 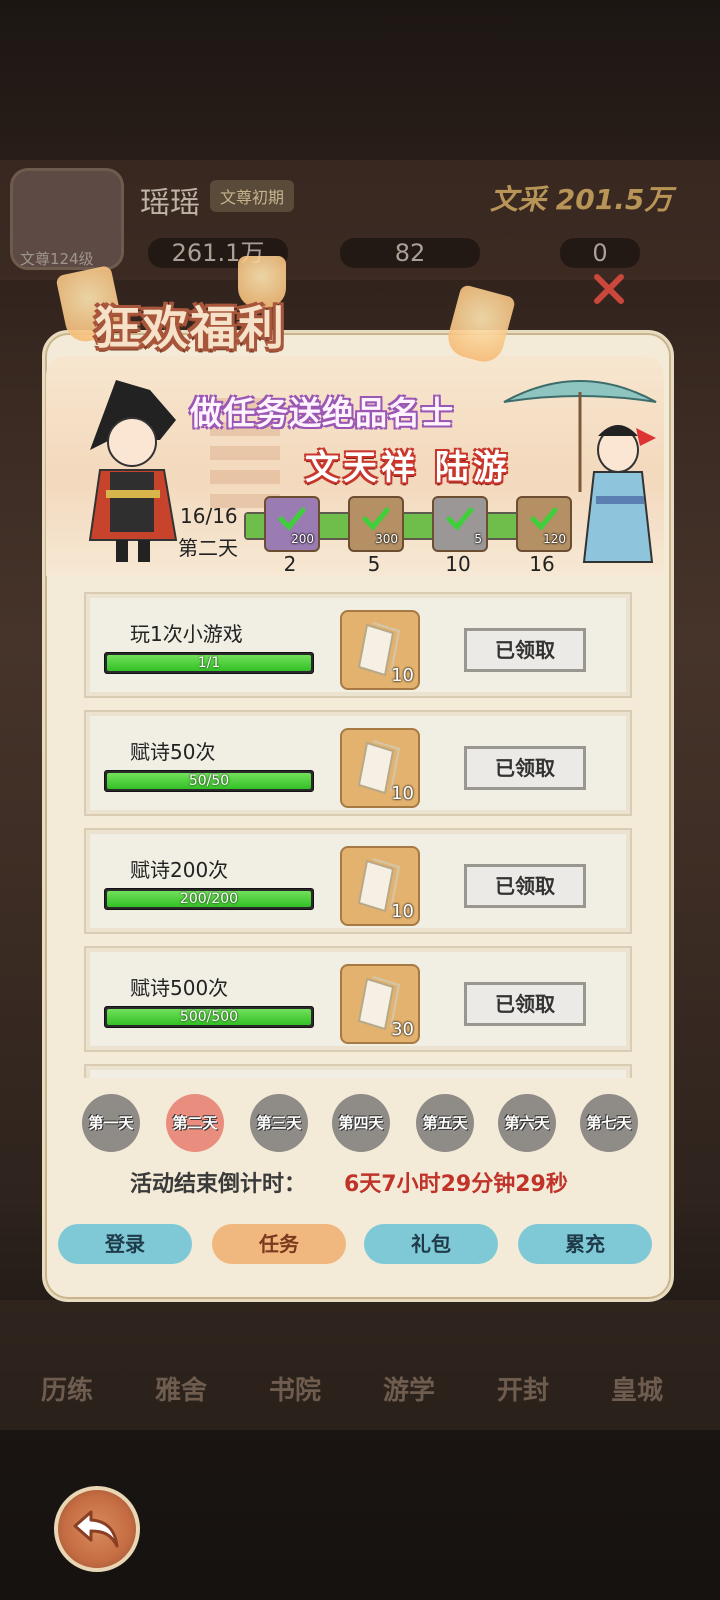 What do you see at coordinates (279, 1123) in the screenshot?
I see `day-tab-3: 第三天` at bounding box center [279, 1123].